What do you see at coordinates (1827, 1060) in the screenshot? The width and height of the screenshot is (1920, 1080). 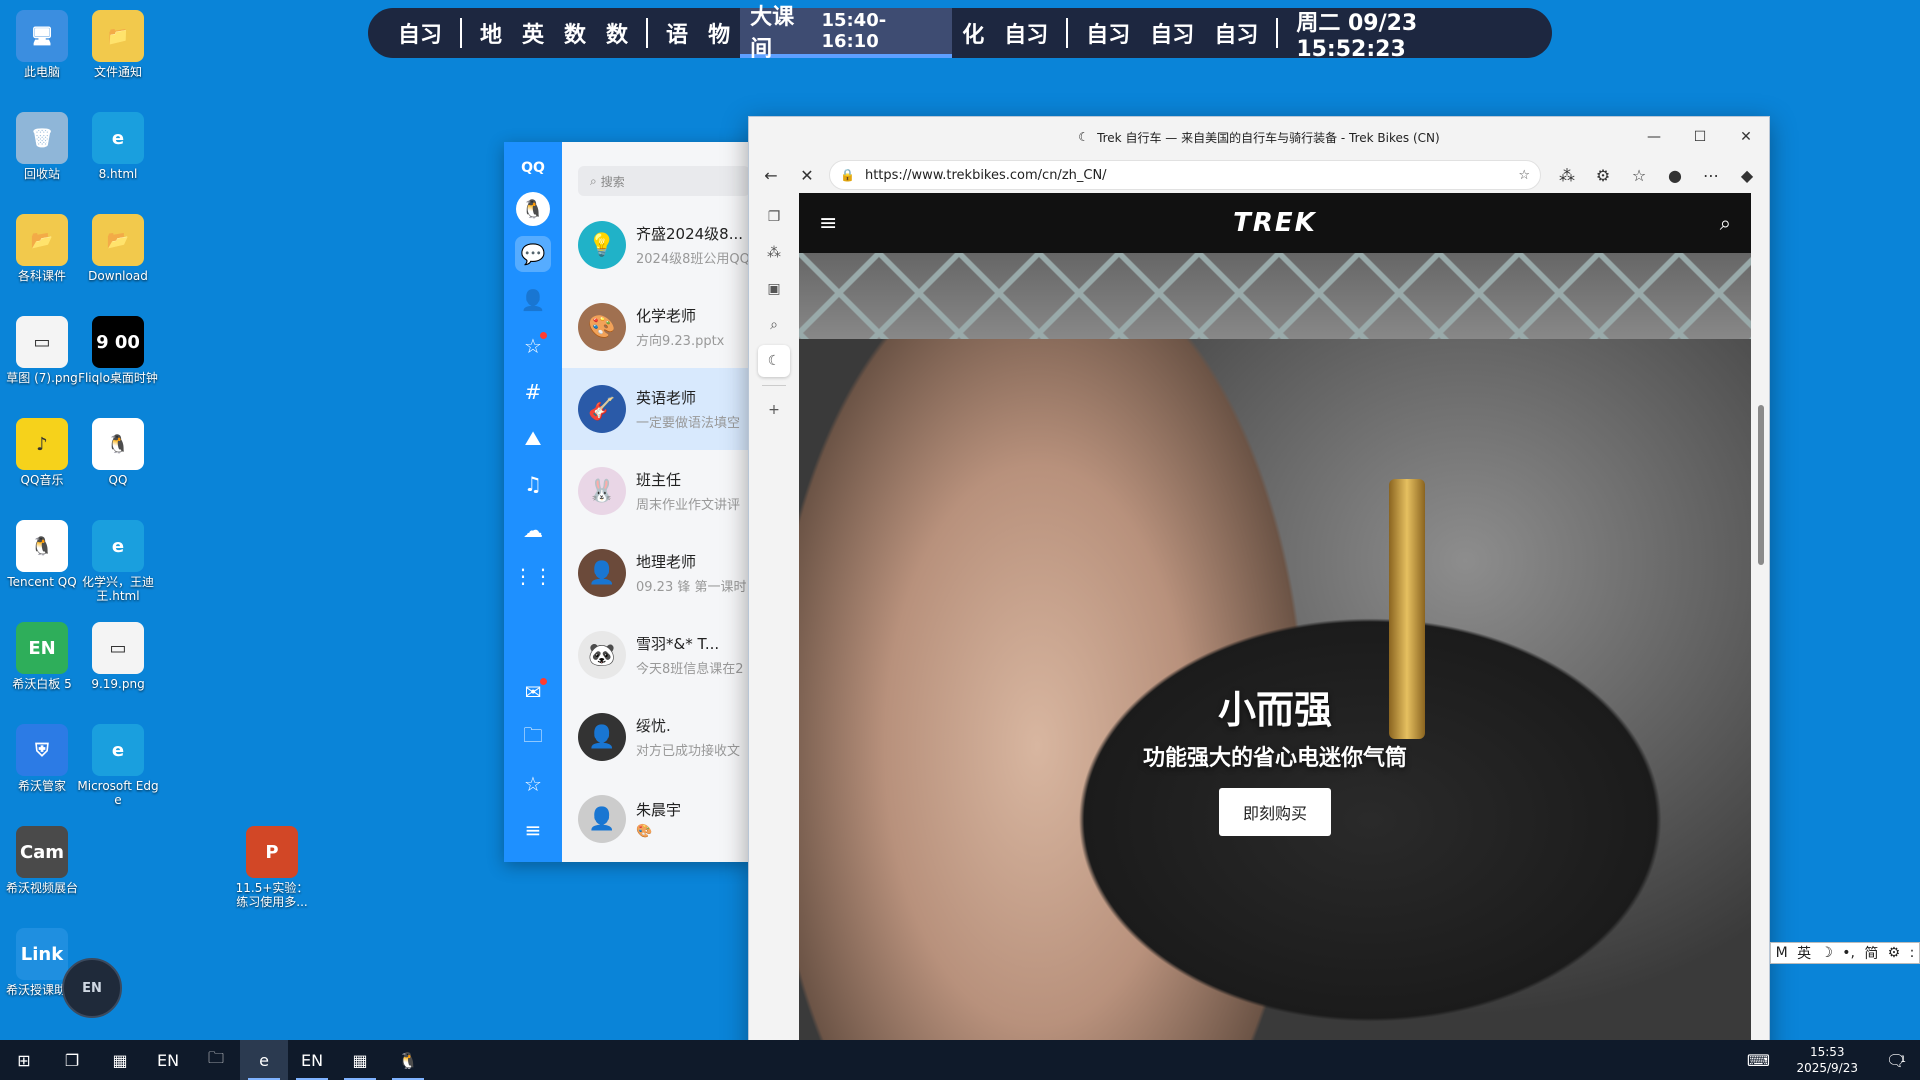 I see `taskbar-clock: 15:53 2025/9/23` at bounding box center [1827, 1060].